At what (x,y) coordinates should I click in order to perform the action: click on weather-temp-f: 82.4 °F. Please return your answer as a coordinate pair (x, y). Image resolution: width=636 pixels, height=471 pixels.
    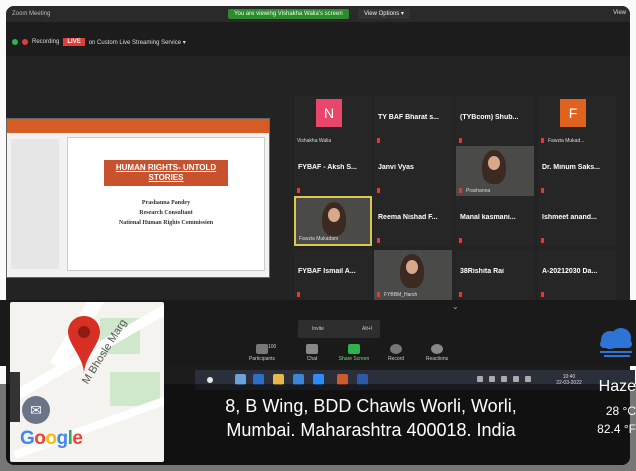
    Looking at the image, I should click on (616, 429).